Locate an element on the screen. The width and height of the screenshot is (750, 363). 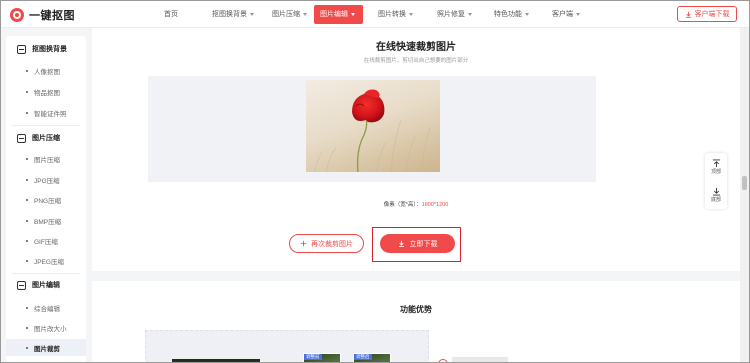
feature-demo-image is located at coordinates (216, 361).